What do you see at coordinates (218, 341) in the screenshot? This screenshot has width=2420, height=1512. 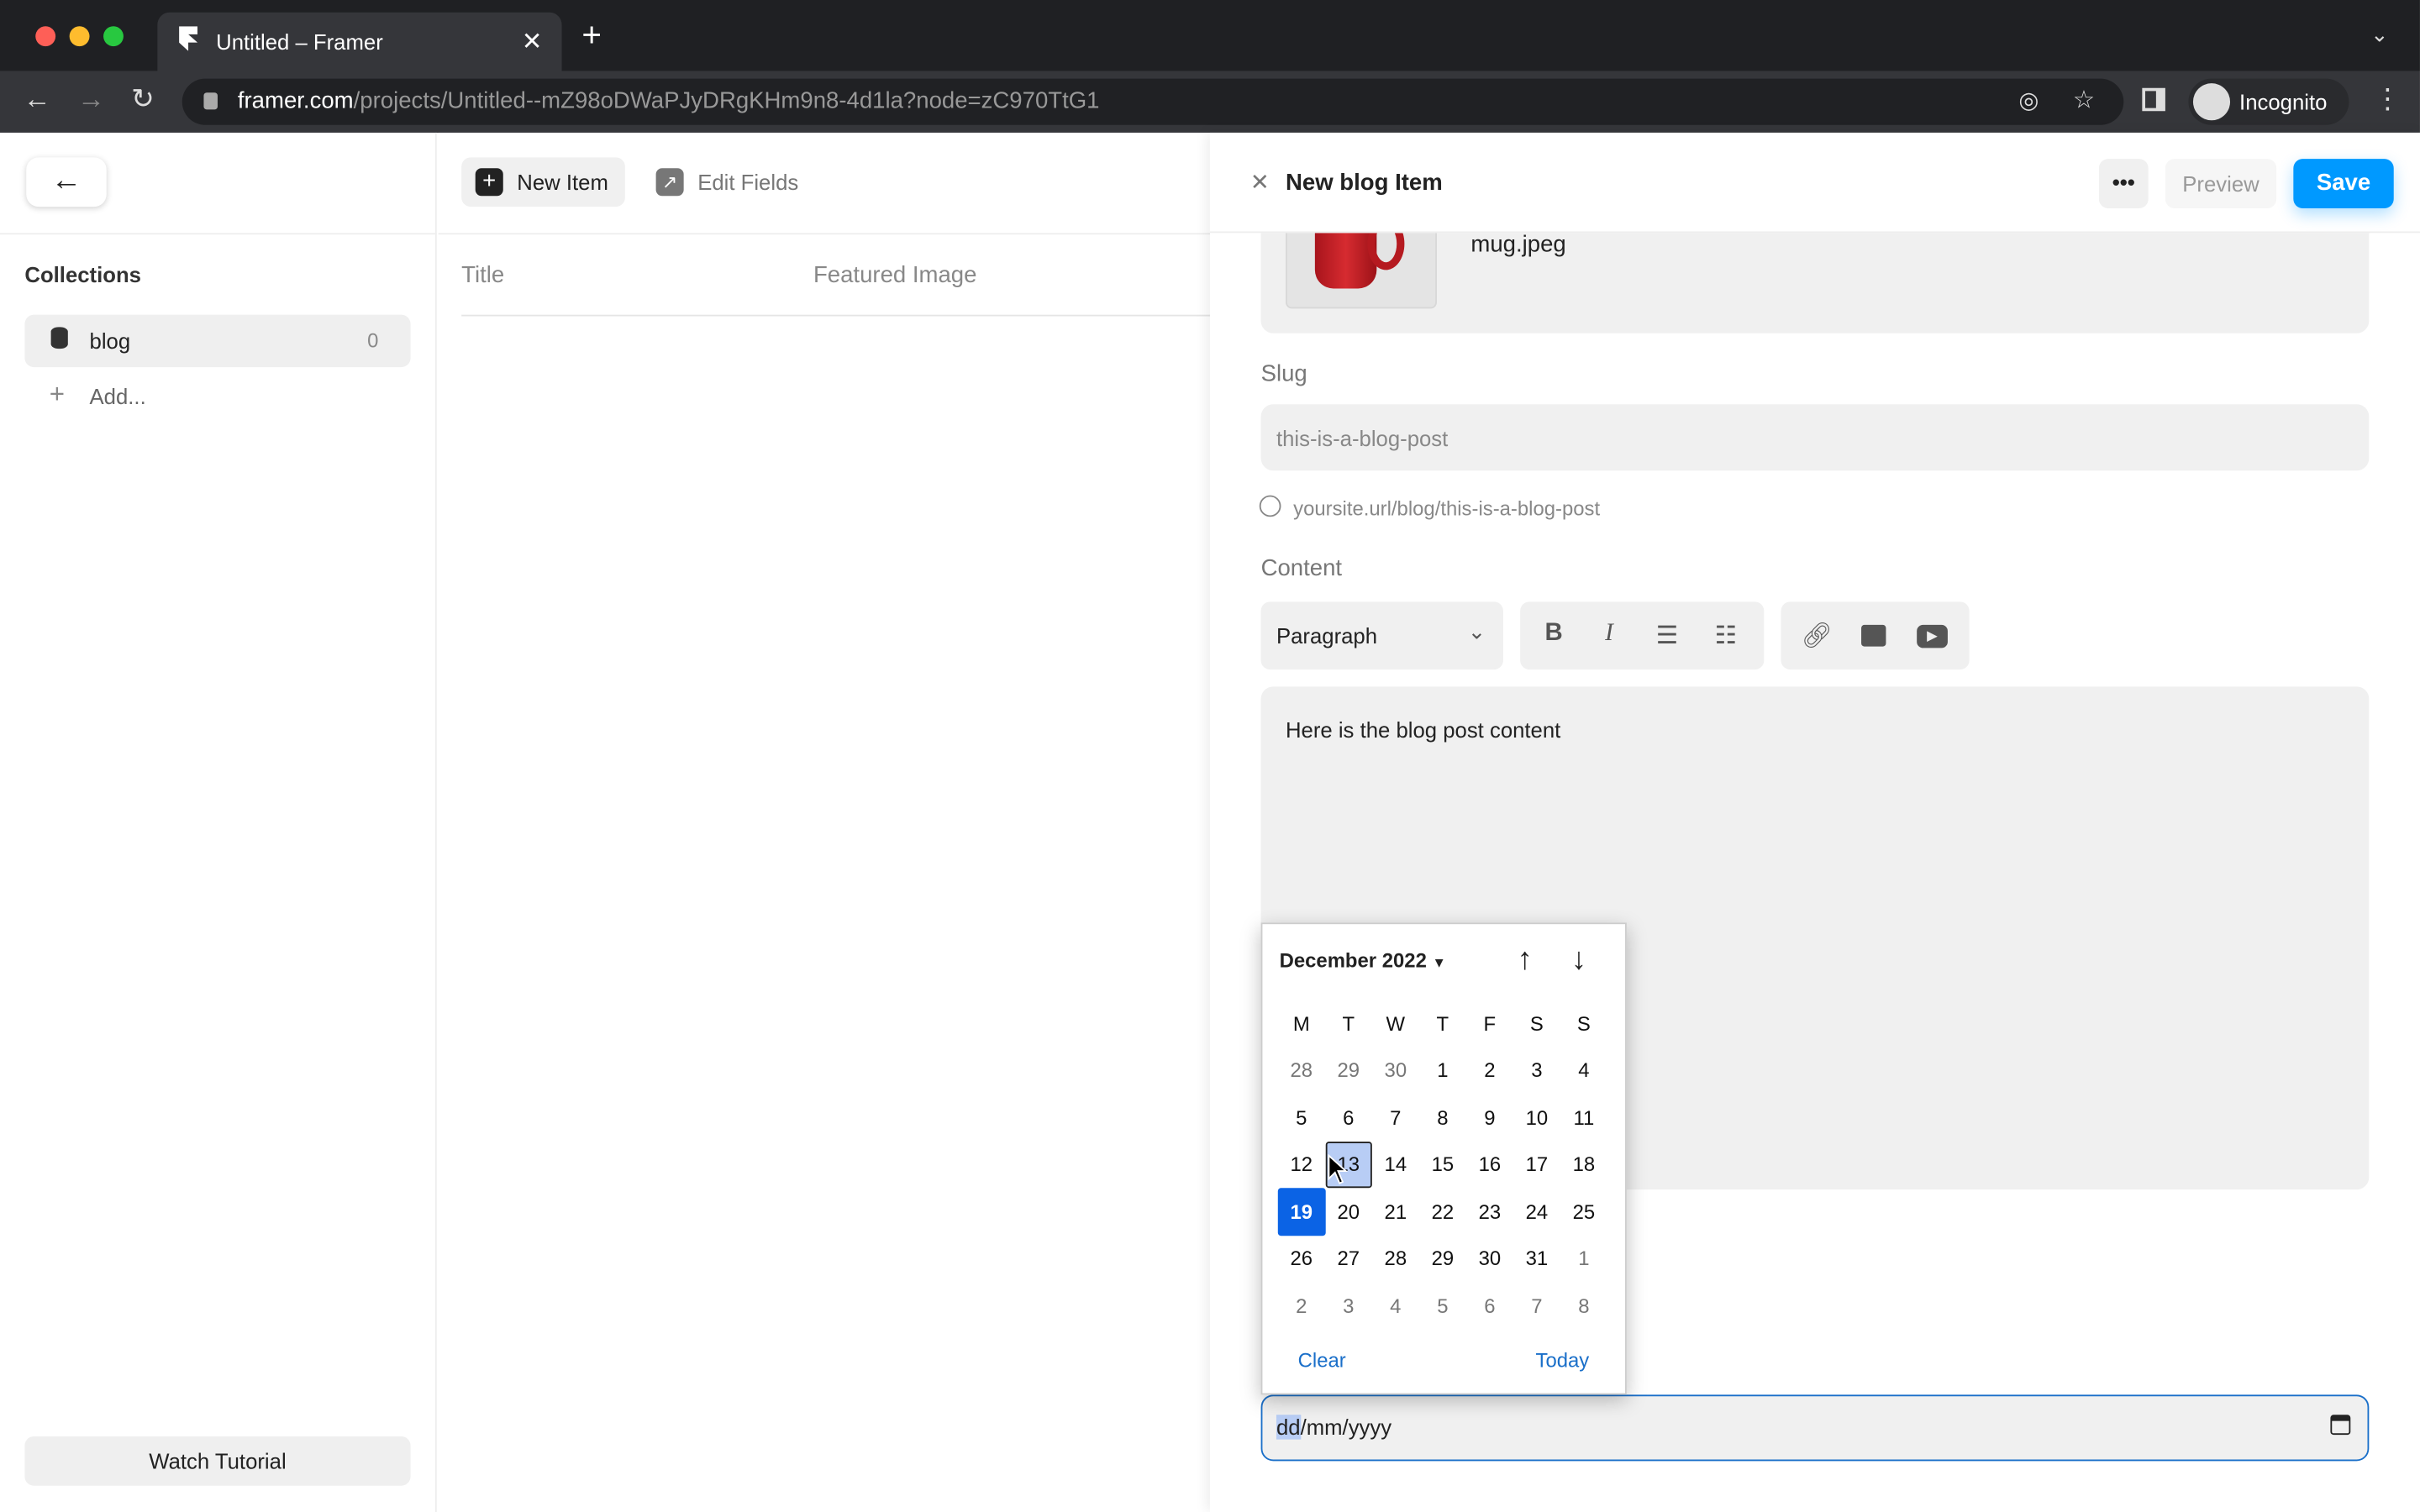 I see `sidebar-item-blog: blog 0` at bounding box center [218, 341].